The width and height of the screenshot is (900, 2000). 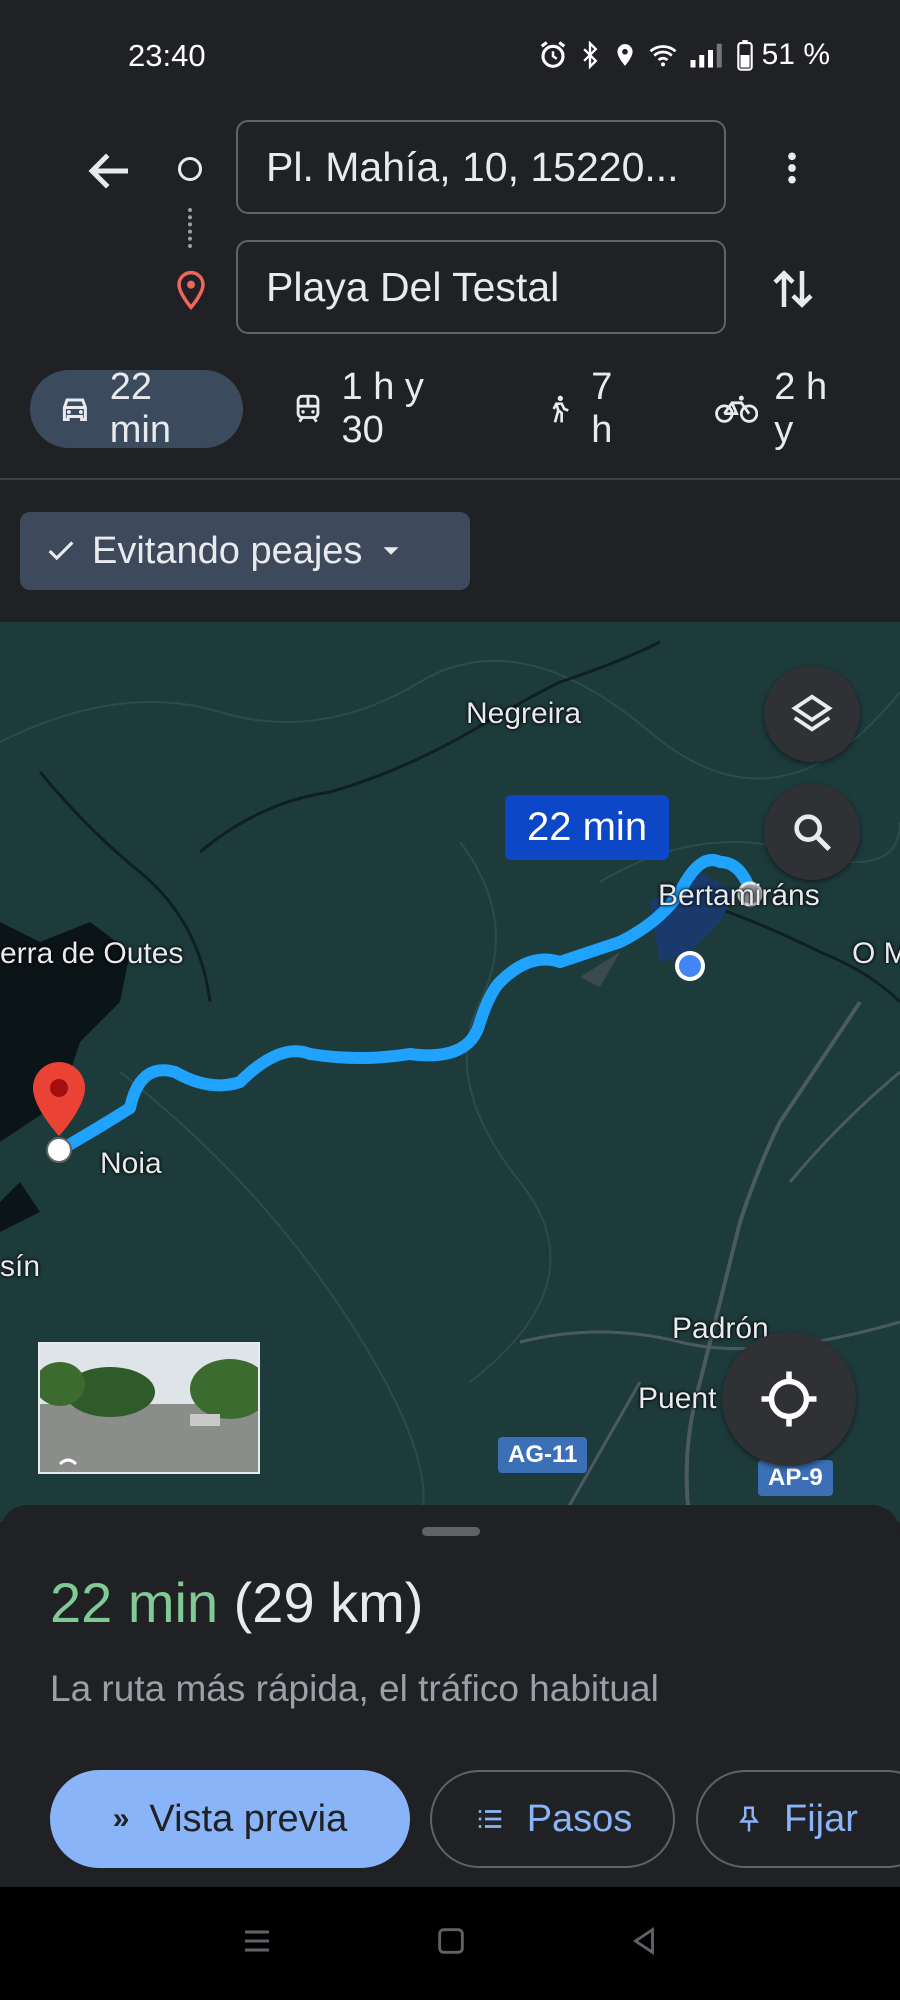 What do you see at coordinates (191, 292) in the screenshot?
I see `destination-pin-icon` at bounding box center [191, 292].